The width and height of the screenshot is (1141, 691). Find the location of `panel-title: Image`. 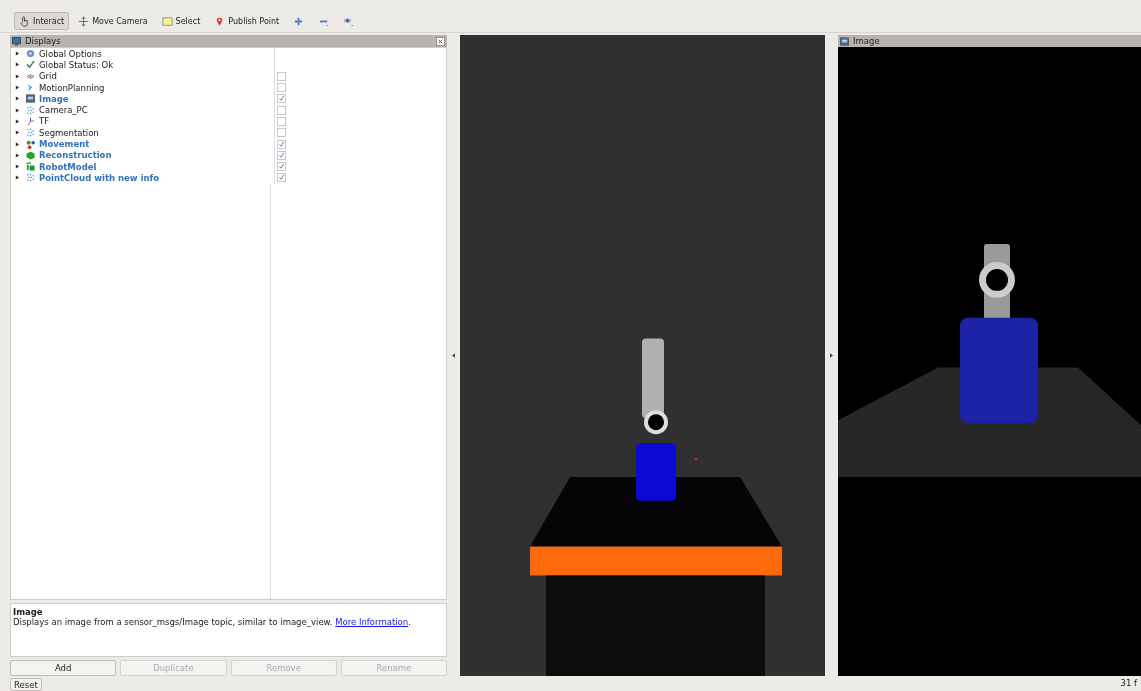

panel-title: Image is located at coordinates (867, 41).